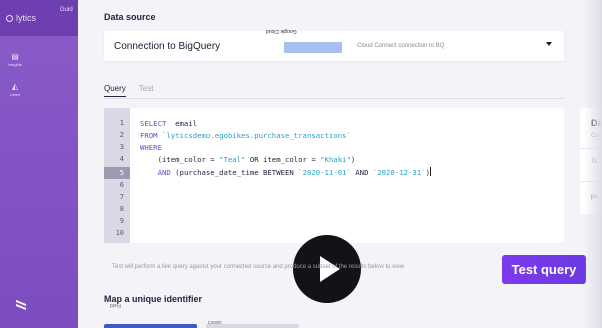  Describe the element at coordinates (234, 172) in the screenshot. I see `sql-text: (purchase_date_time BETWEEN` at that location.